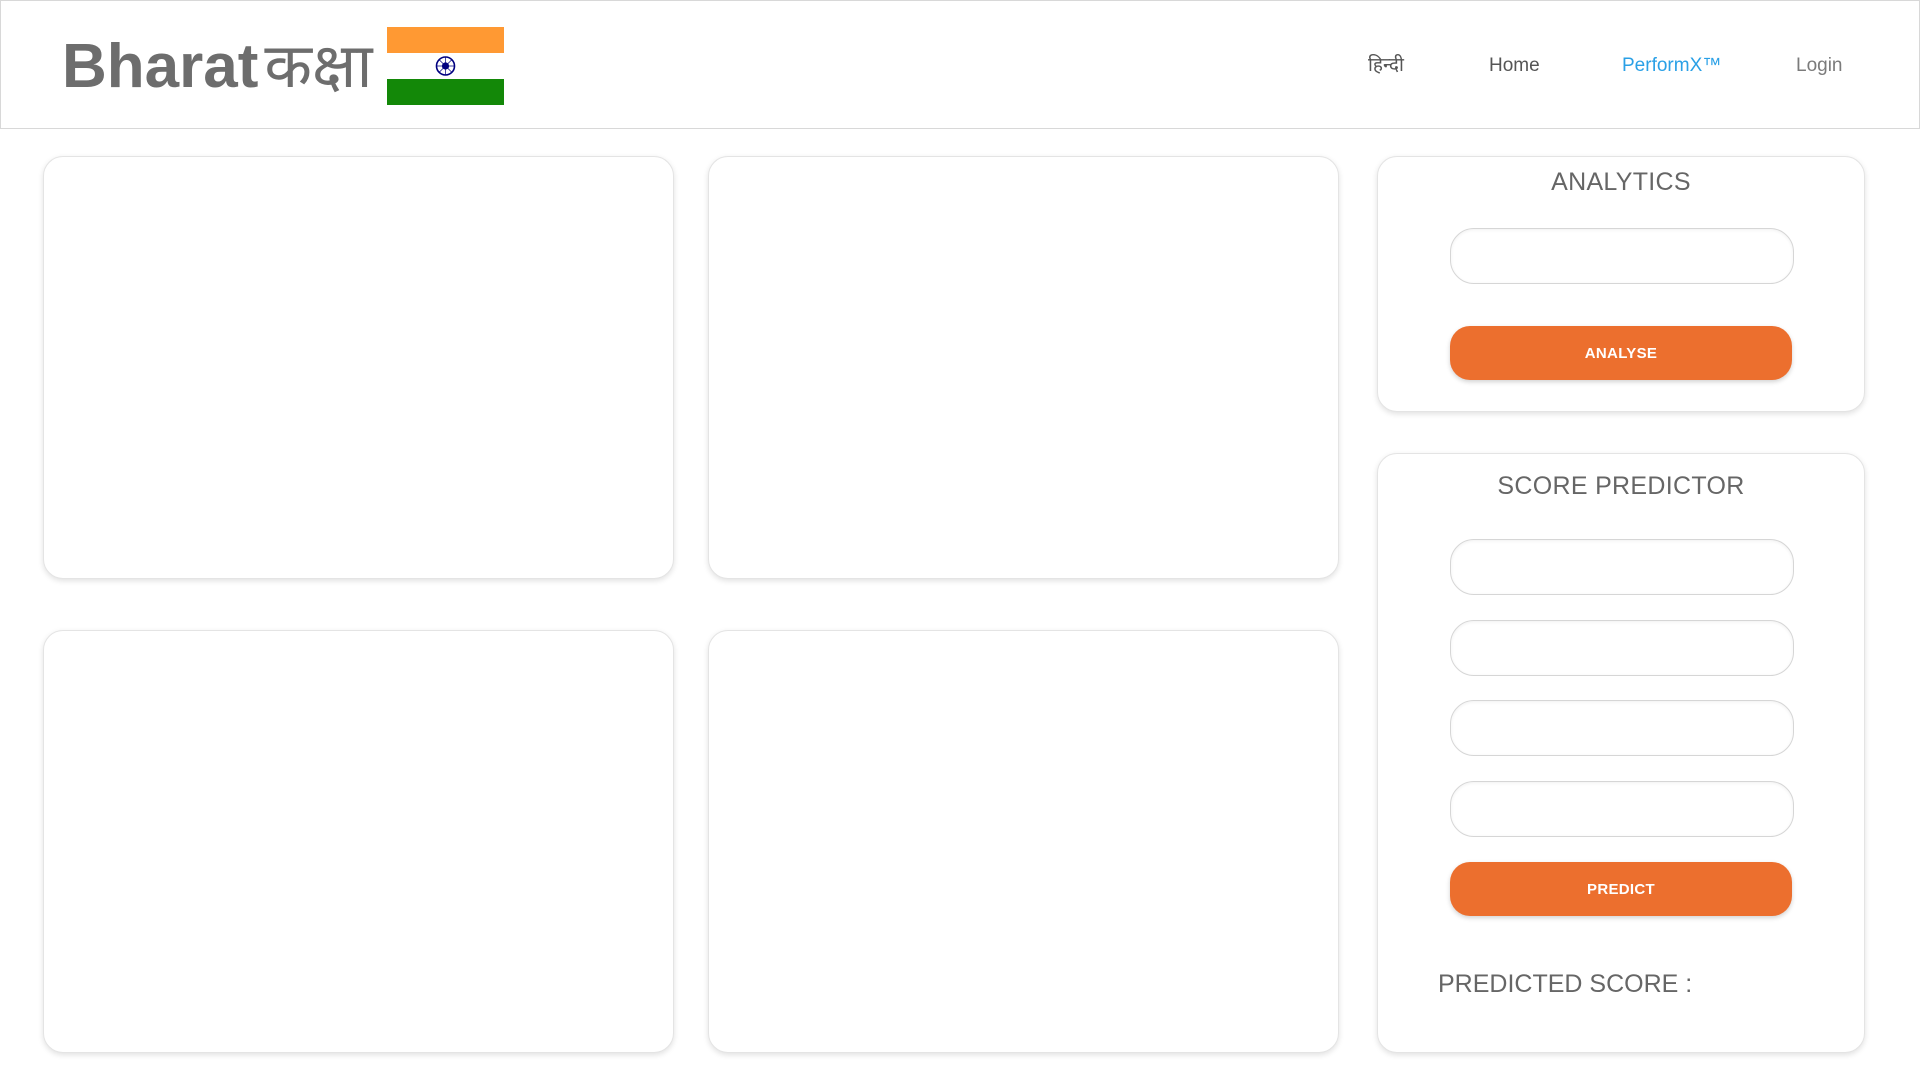 The height and width of the screenshot is (1080, 1920). Describe the element at coordinates (358, 367) in the screenshot. I see `content-card-top-left` at that location.